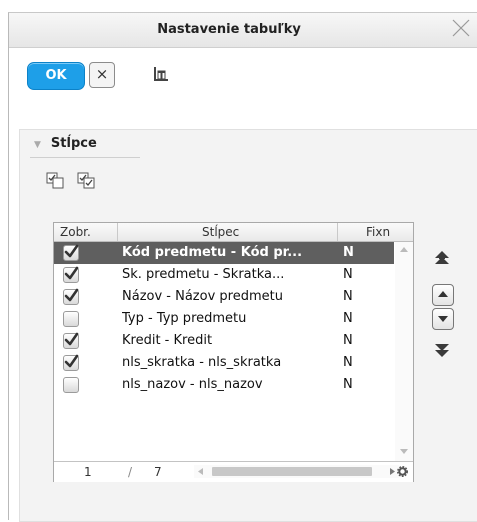 This screenshot has height=522, width=477. I want to click on scroll-down-icon, so click(404, 452).